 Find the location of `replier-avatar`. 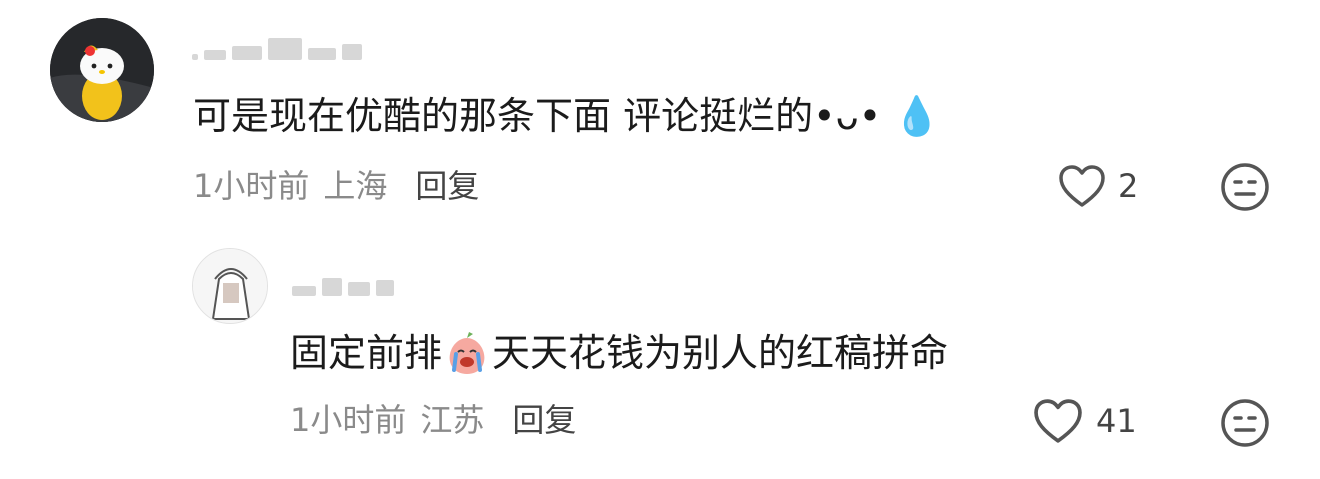

replier-avatar is located at coordinates (230, 286).